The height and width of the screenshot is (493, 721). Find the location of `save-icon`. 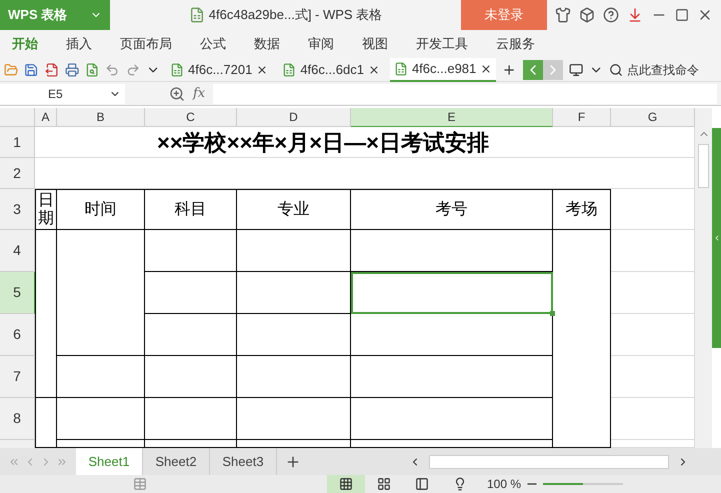

save-icon is located at coordinates (31, 70).